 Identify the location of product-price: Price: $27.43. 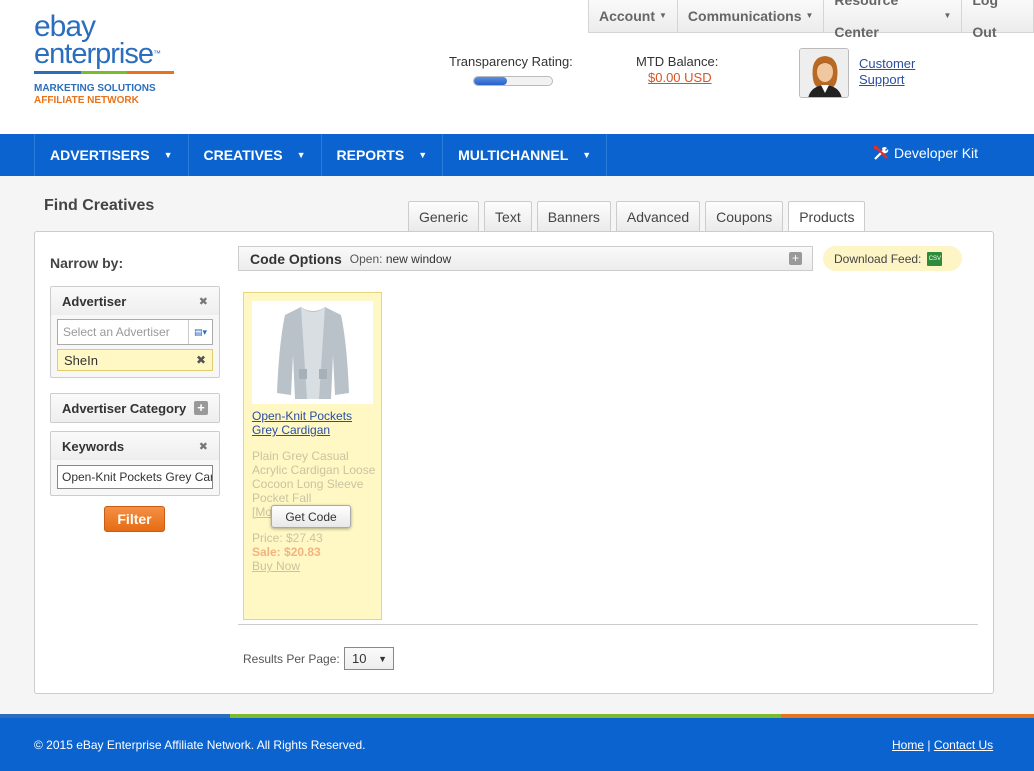
(287, 538).